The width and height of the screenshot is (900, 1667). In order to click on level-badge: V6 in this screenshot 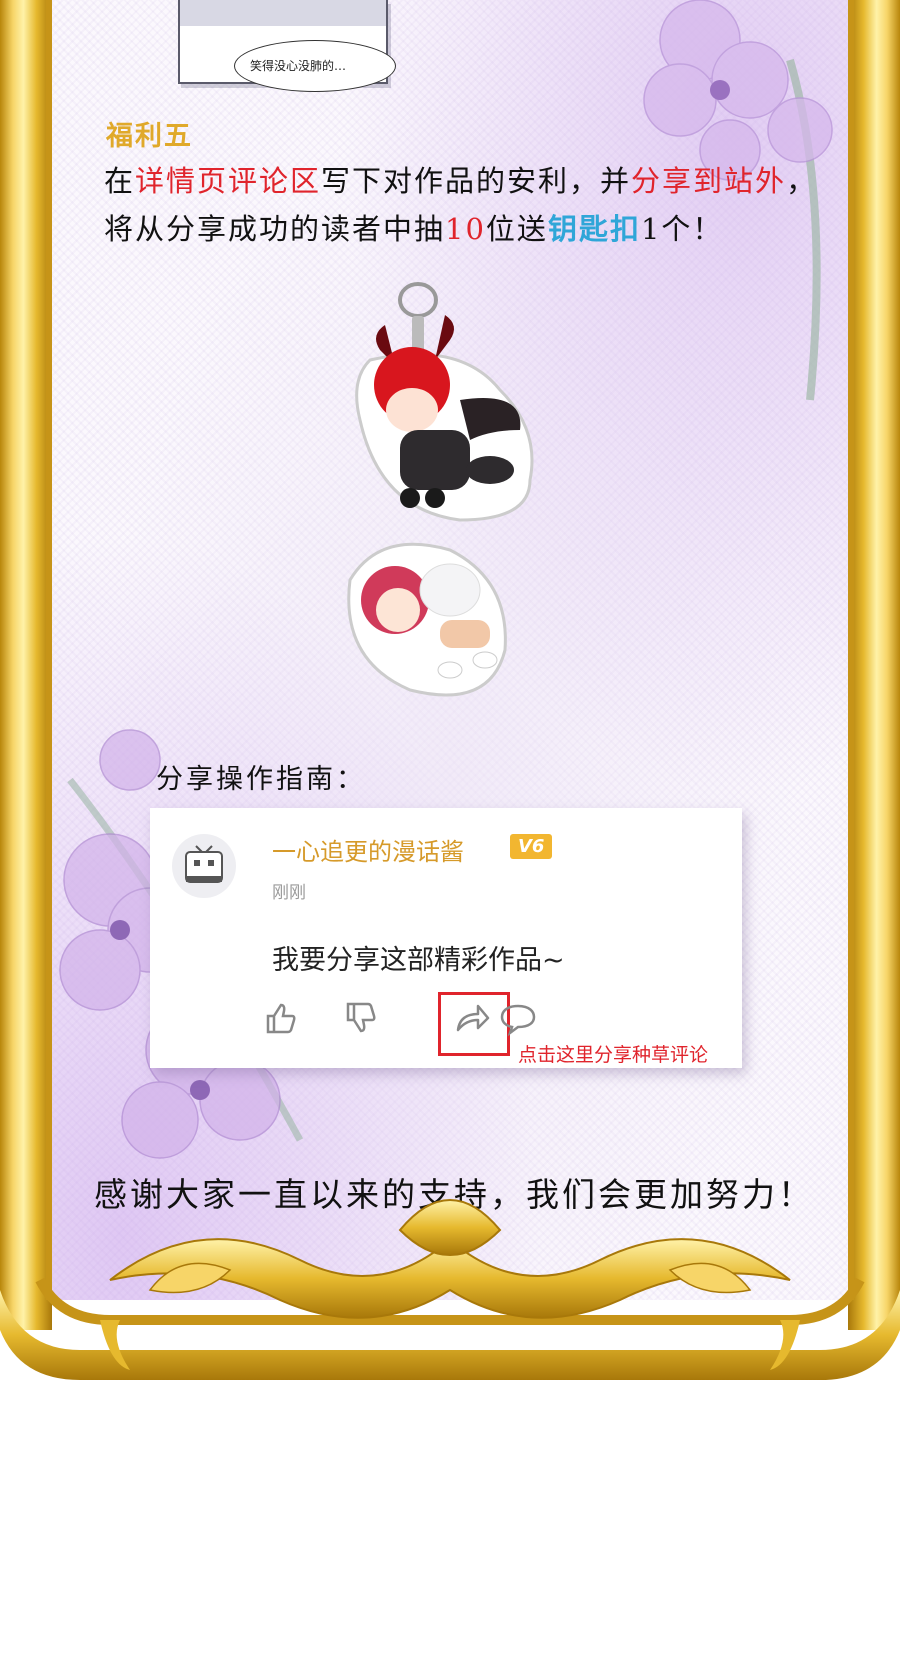, I will do `click(531, 846)`.